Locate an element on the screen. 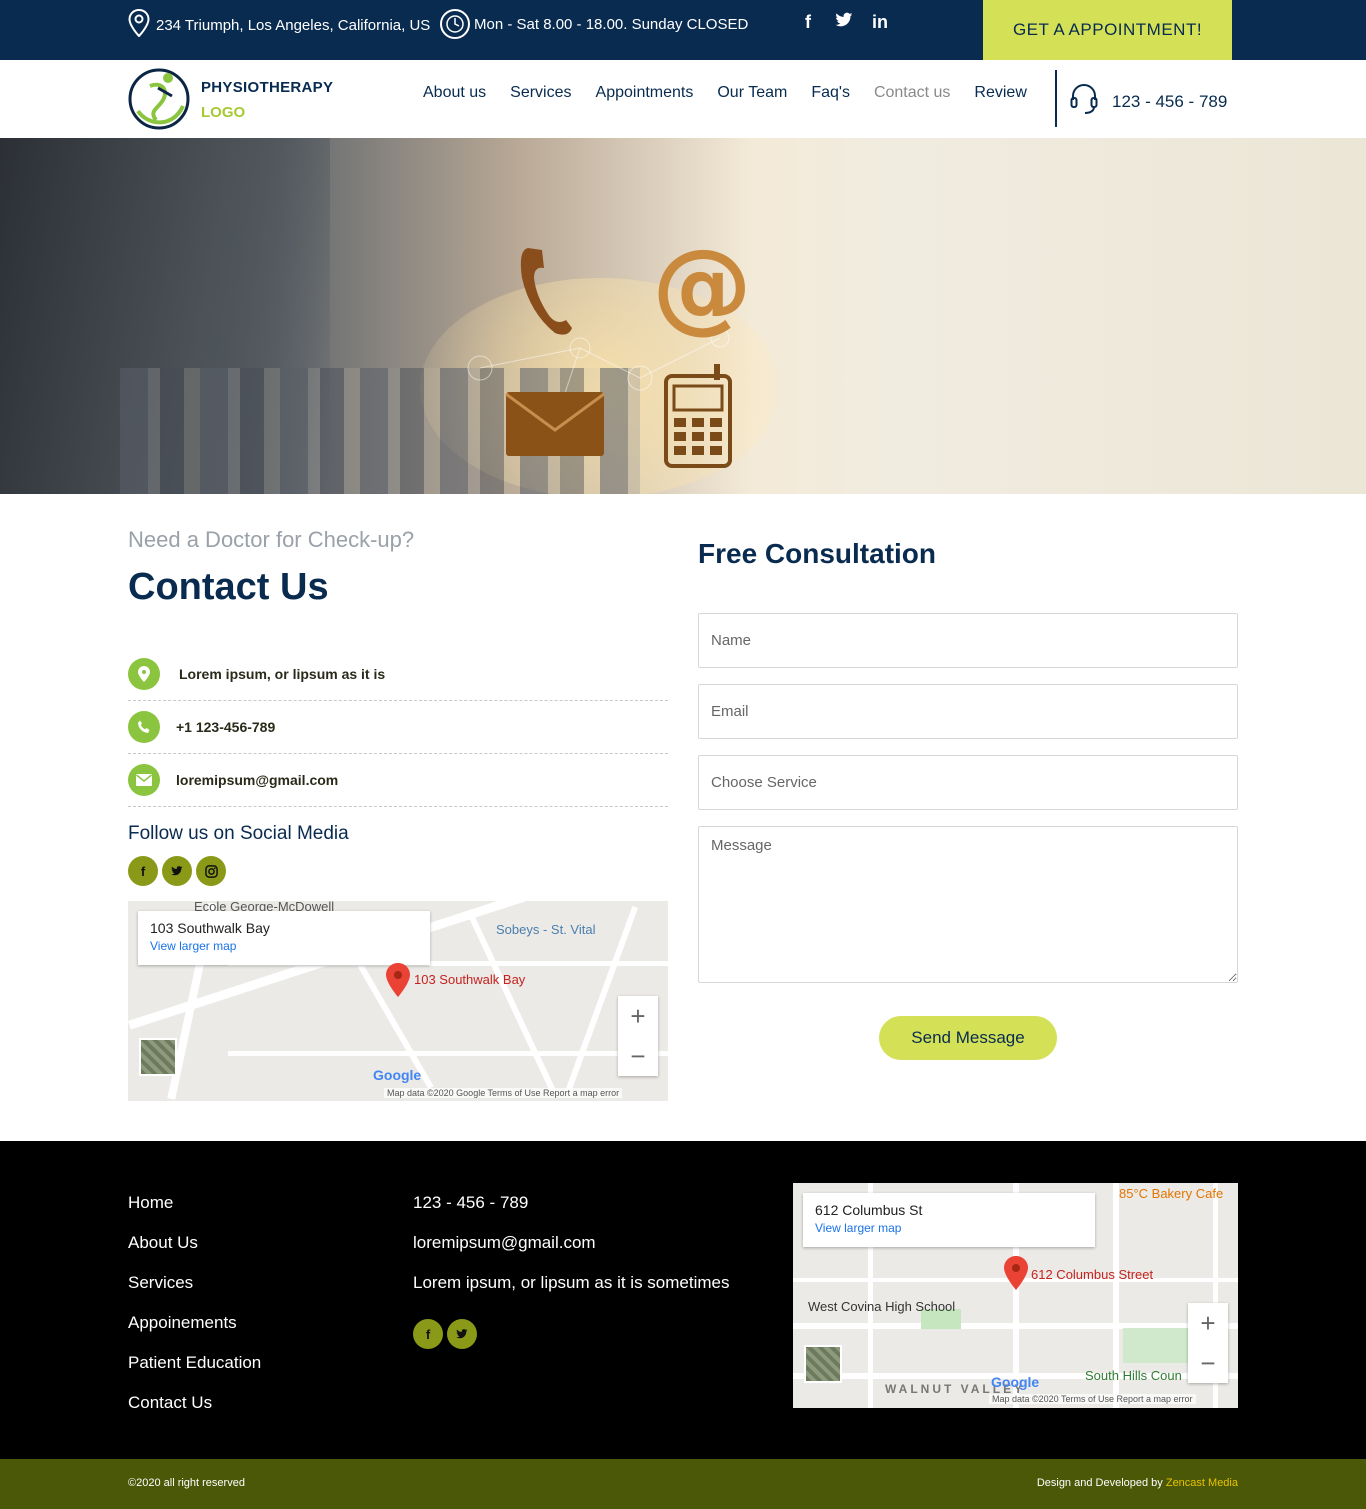  email-field is located at coordinates (968, 711).